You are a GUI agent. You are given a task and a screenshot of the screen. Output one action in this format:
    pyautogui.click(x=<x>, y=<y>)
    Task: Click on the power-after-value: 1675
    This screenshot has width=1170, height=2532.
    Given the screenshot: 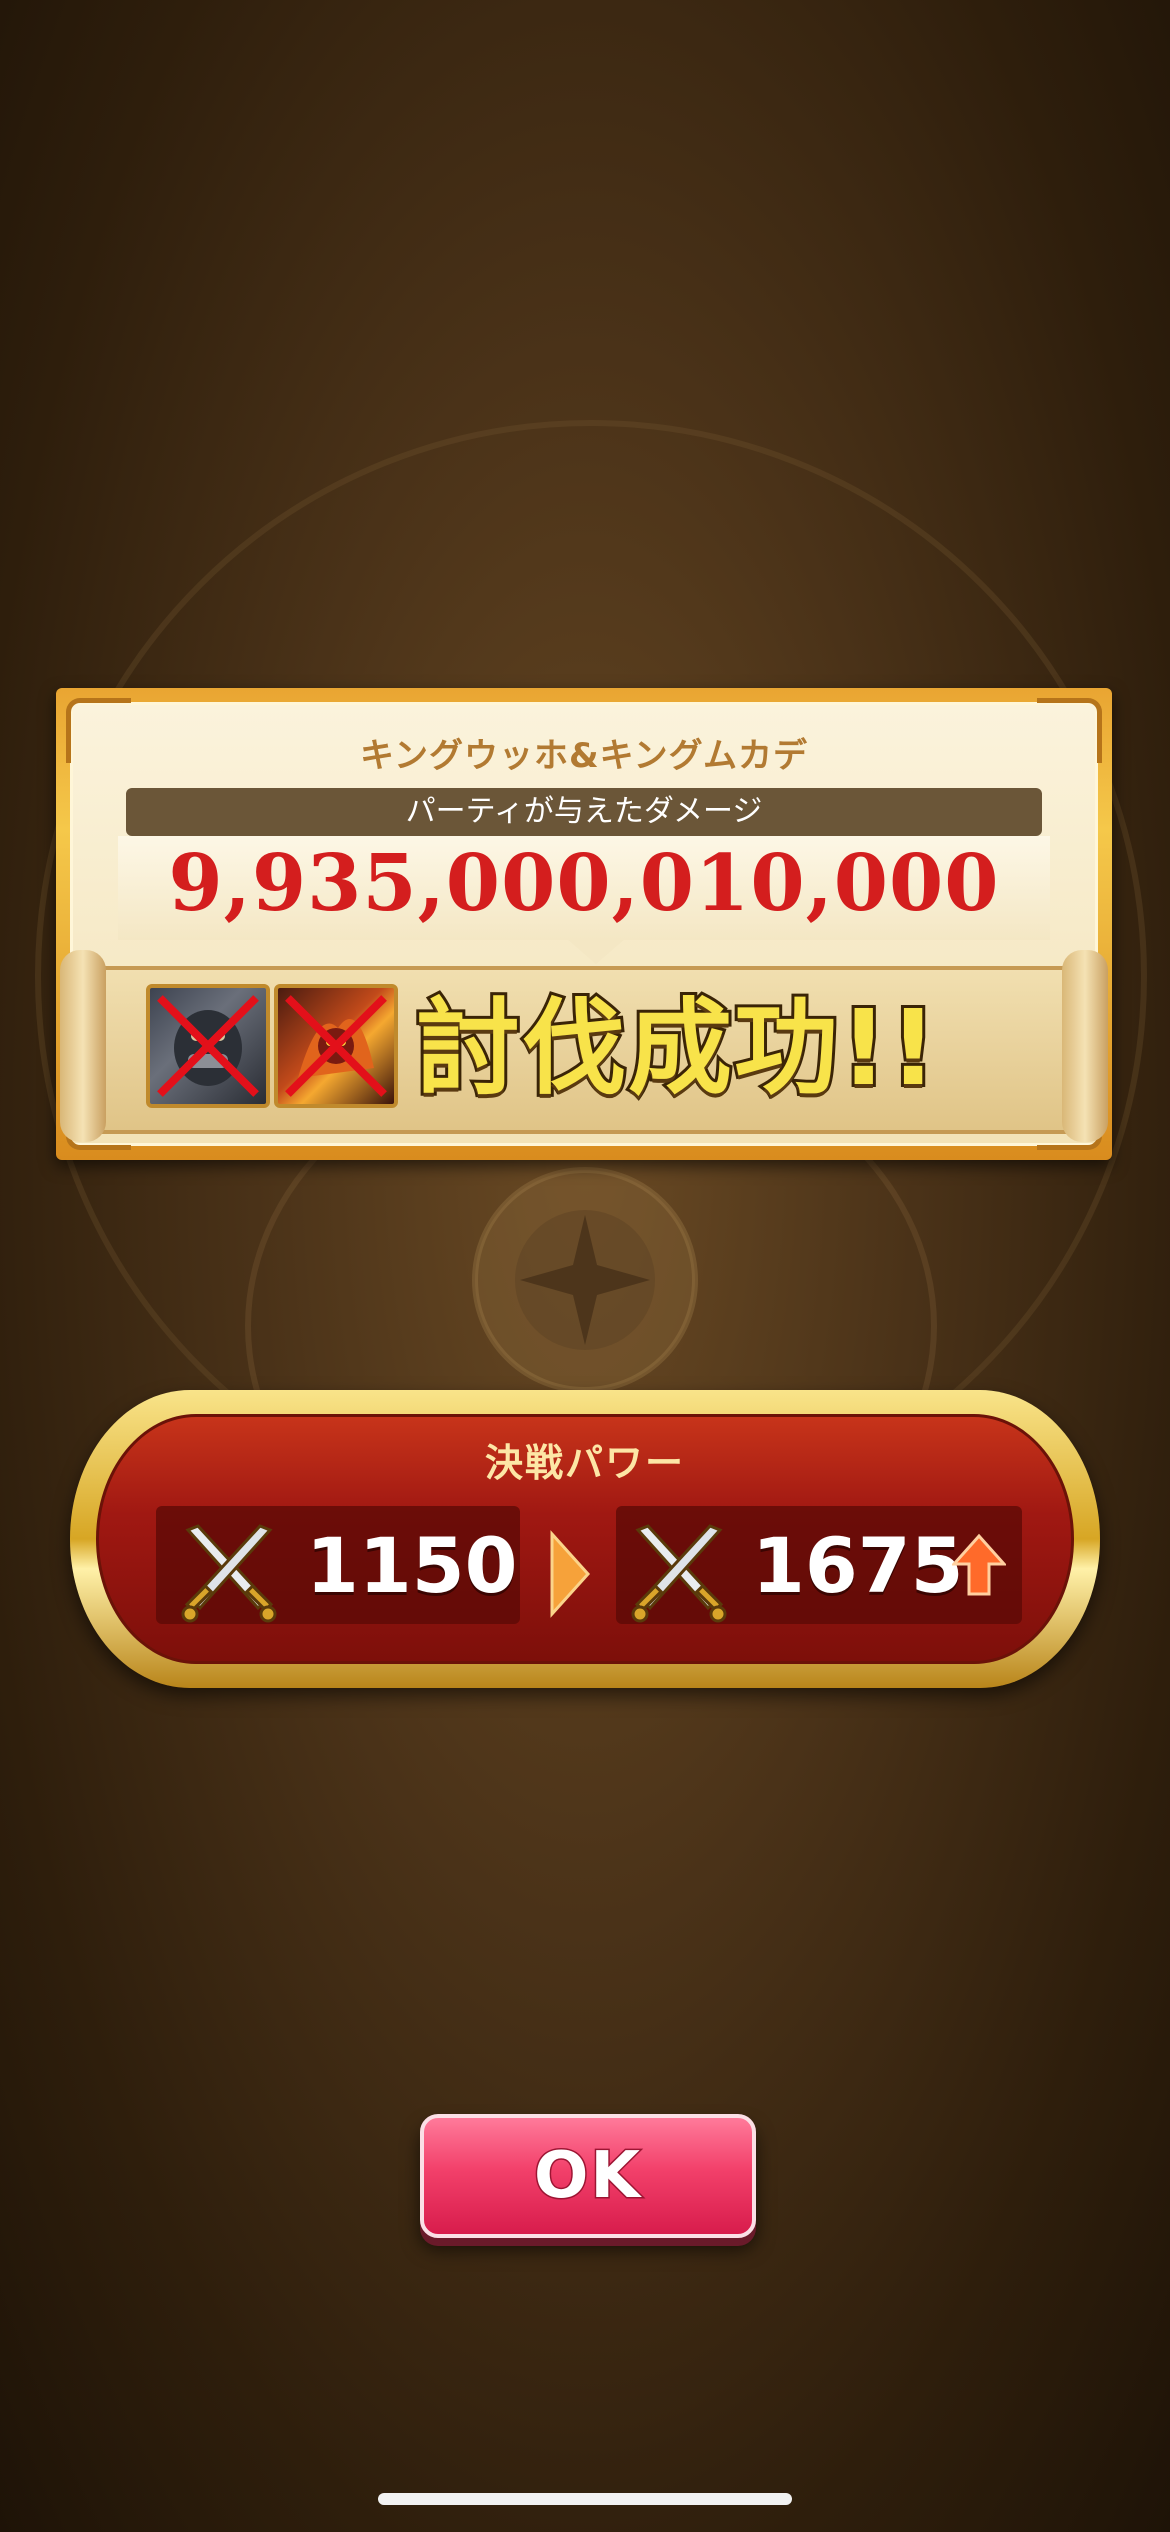 What is the action you would take?
    pyautogui.click(x=858, y=1565)
    